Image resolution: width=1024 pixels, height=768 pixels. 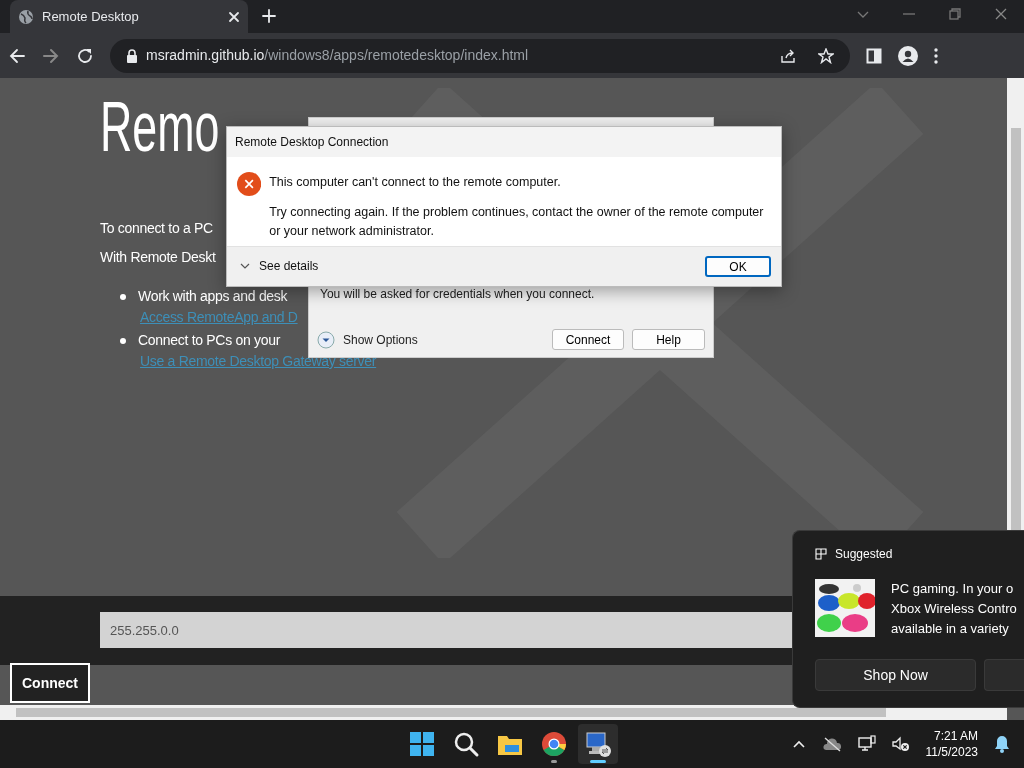 What do you see at coordinates (517, 222) in the screenshot?
I see `error-detail: Try connecting again. If the problem continues, contact the owner of the remote computer or your network administrator.` at bounding box center [517, 222].